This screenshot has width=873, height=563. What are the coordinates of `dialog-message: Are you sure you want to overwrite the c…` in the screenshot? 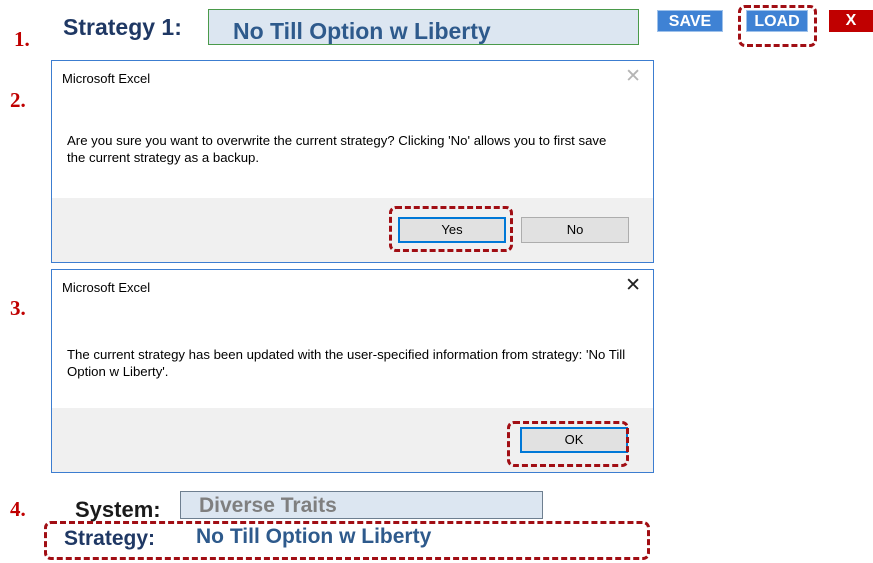 It's located at (337, 149).